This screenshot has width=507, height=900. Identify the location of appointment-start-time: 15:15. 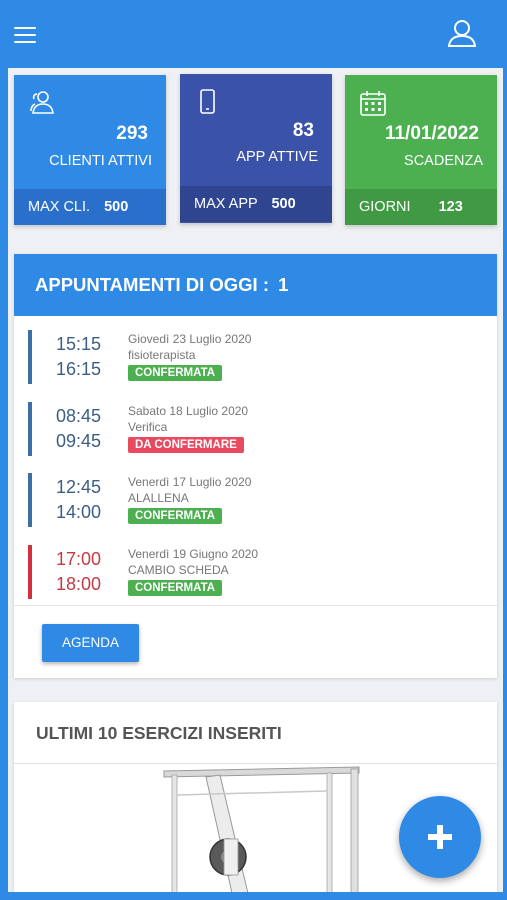
(79, 344).